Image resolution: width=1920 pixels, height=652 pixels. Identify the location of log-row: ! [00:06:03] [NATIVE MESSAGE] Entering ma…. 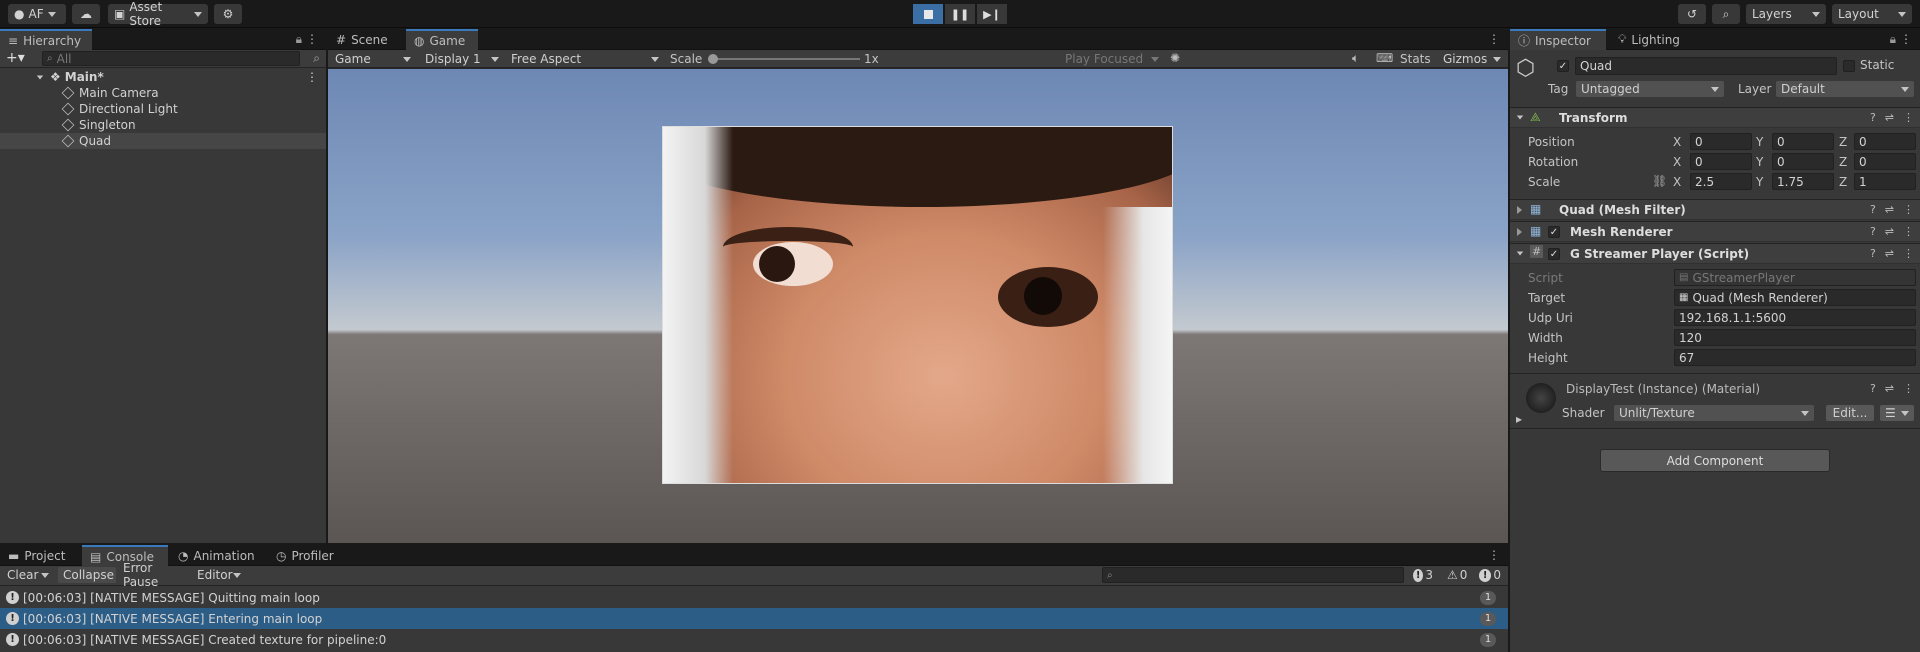
(754, 618).